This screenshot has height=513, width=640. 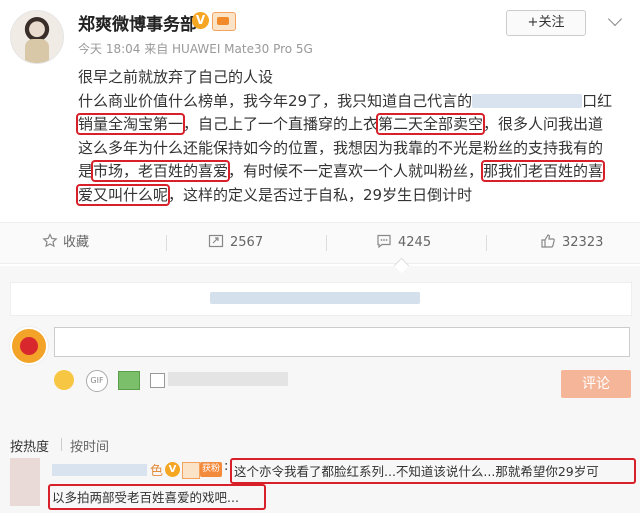 What do you see at coordinates (176, 77) in the screenshot?
I see `post-line: 很早之前就放弃了自己的人设` at bounding box center [176, 77].